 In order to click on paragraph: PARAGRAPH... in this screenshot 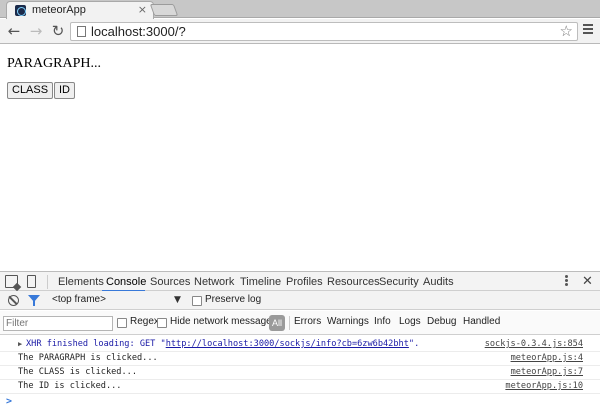, I will do `click(54, 64)`.